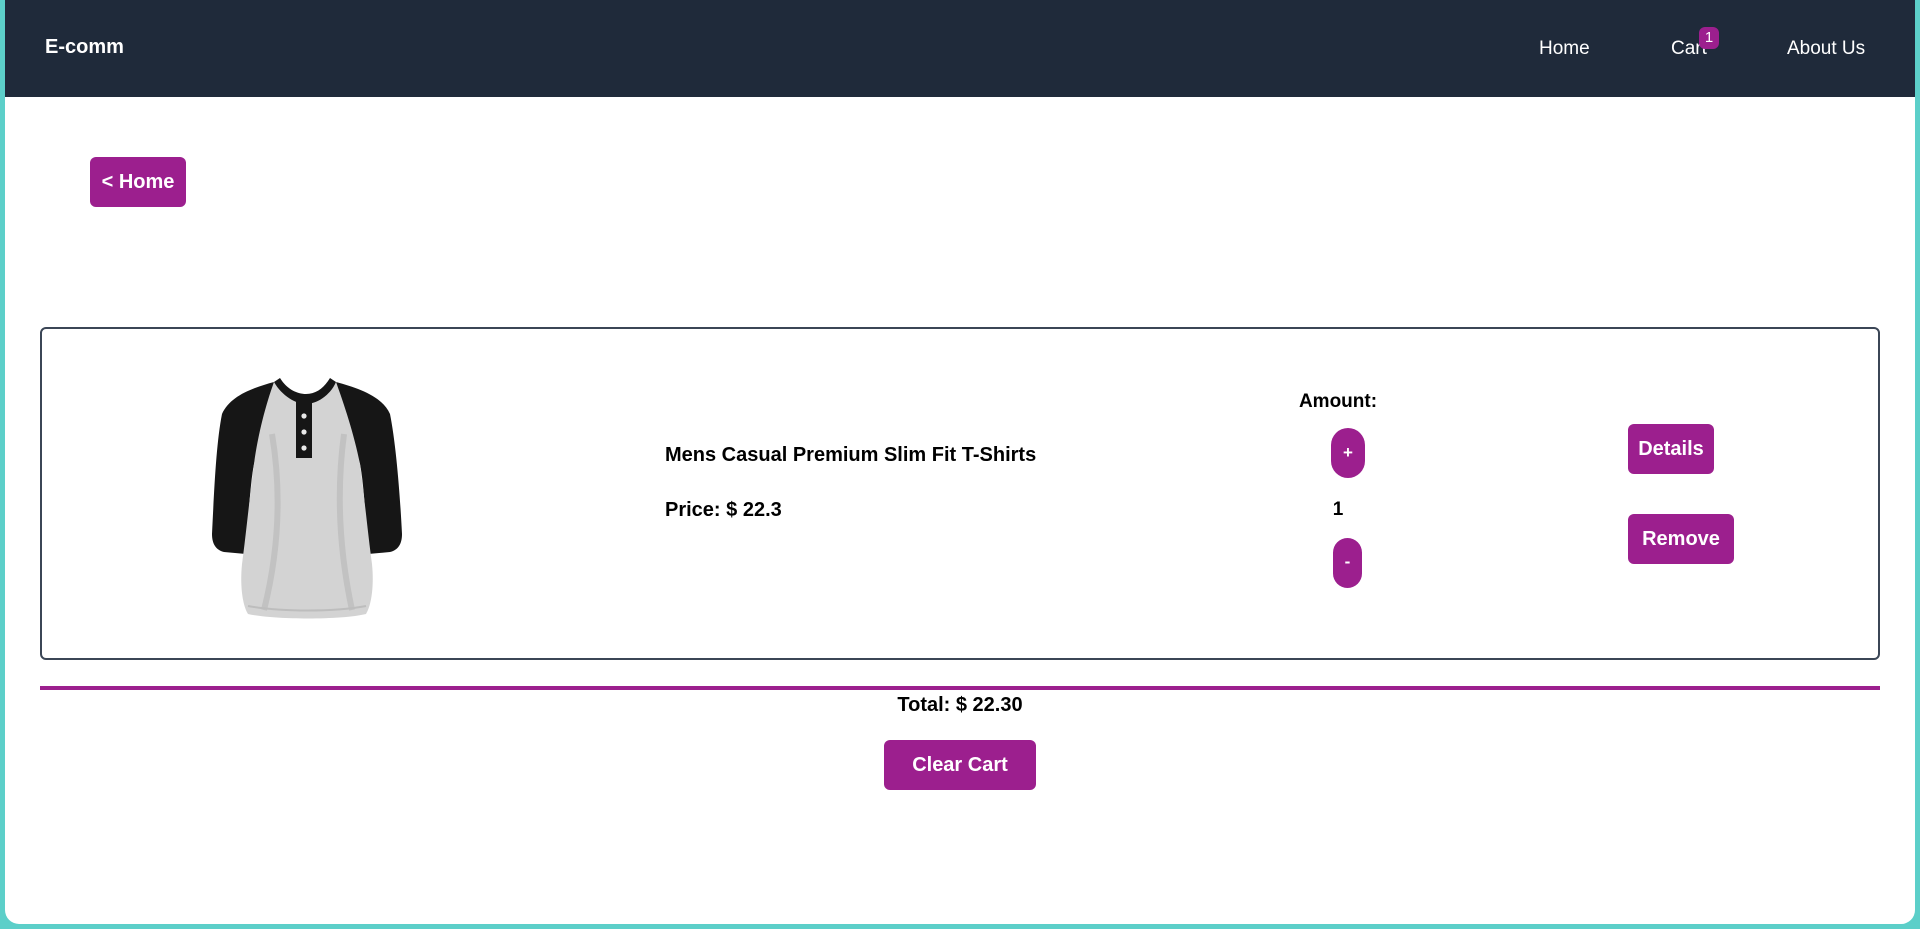  Describe the element at coordinates (960, 705) in the screenshot. I see `cart-total: Total: $ 22.30` at that location.